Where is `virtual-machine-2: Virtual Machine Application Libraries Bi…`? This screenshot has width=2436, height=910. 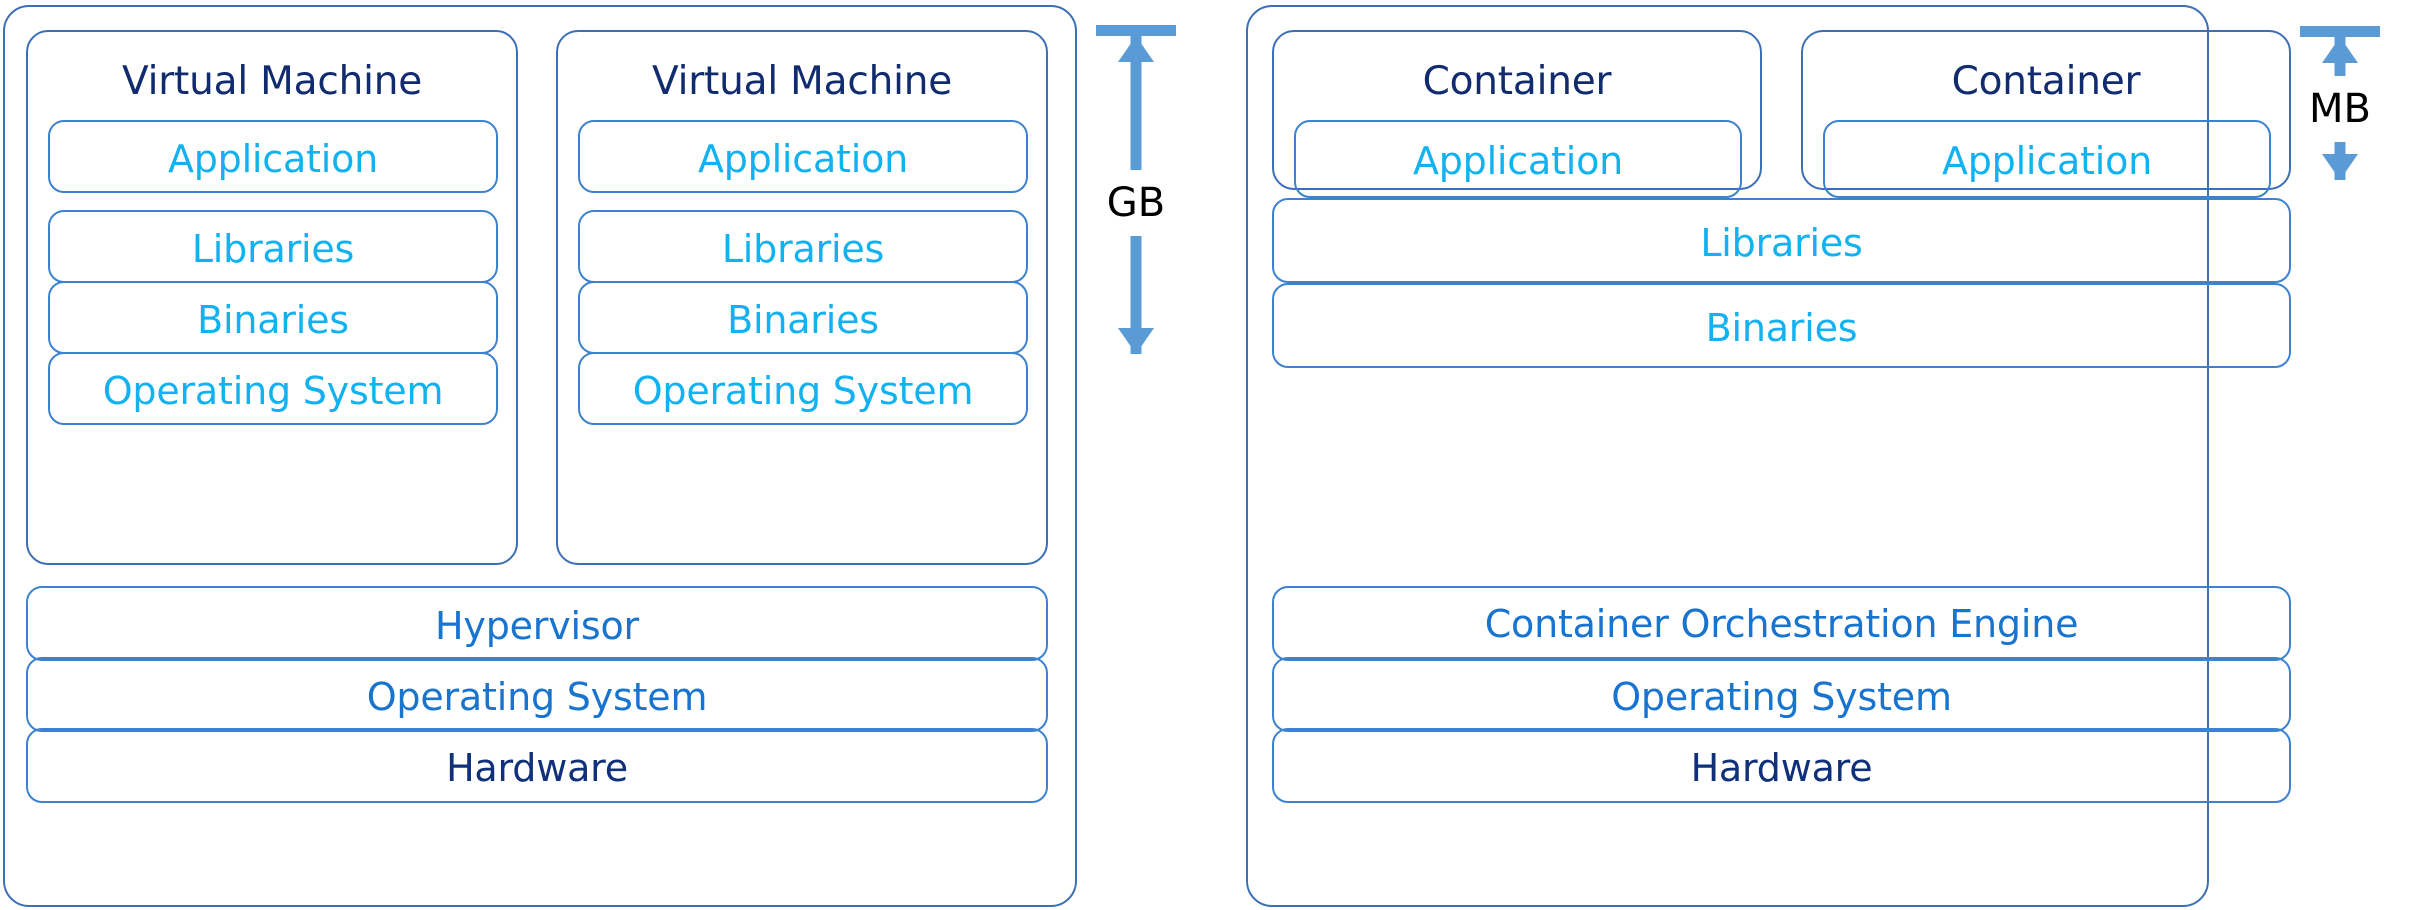
virtual-machine-2: Virtual Machine Application Libraries Bi… is located at coordinates (802, 297).